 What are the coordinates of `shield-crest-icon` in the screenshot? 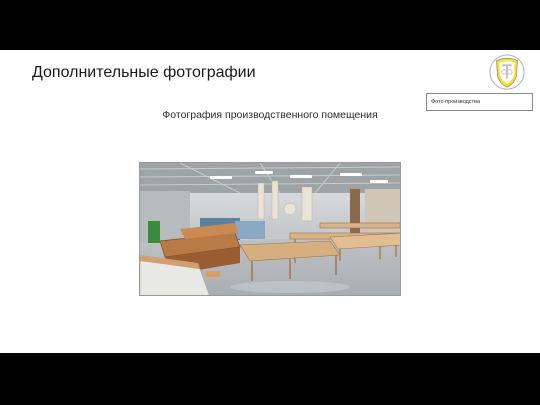 It's located at (507, 72).